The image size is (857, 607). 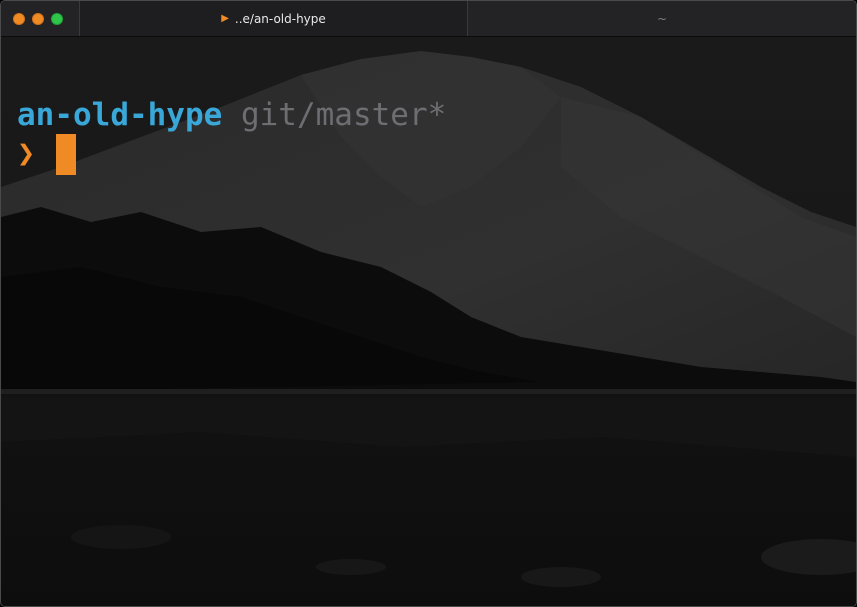 I want to click on input-line: ❯, so click(x=47, y=154).